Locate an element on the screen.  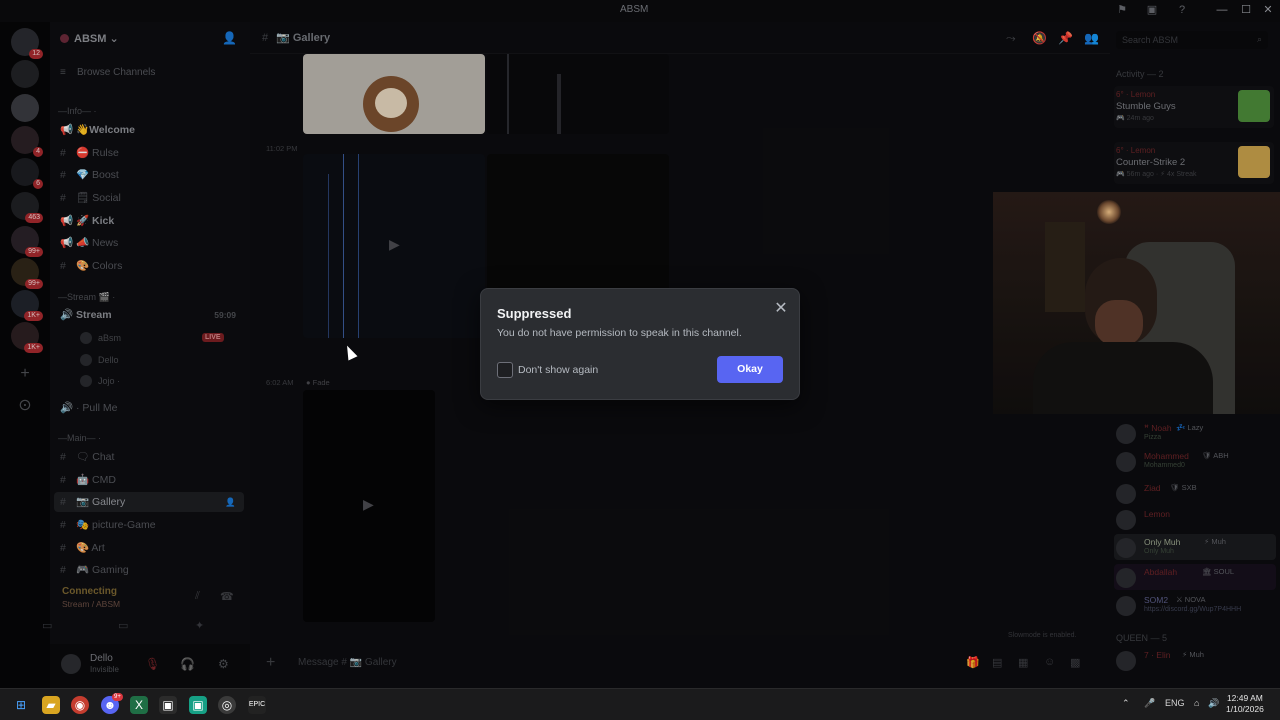
steam-icon: ◎ is located at coordinates (227, 705).